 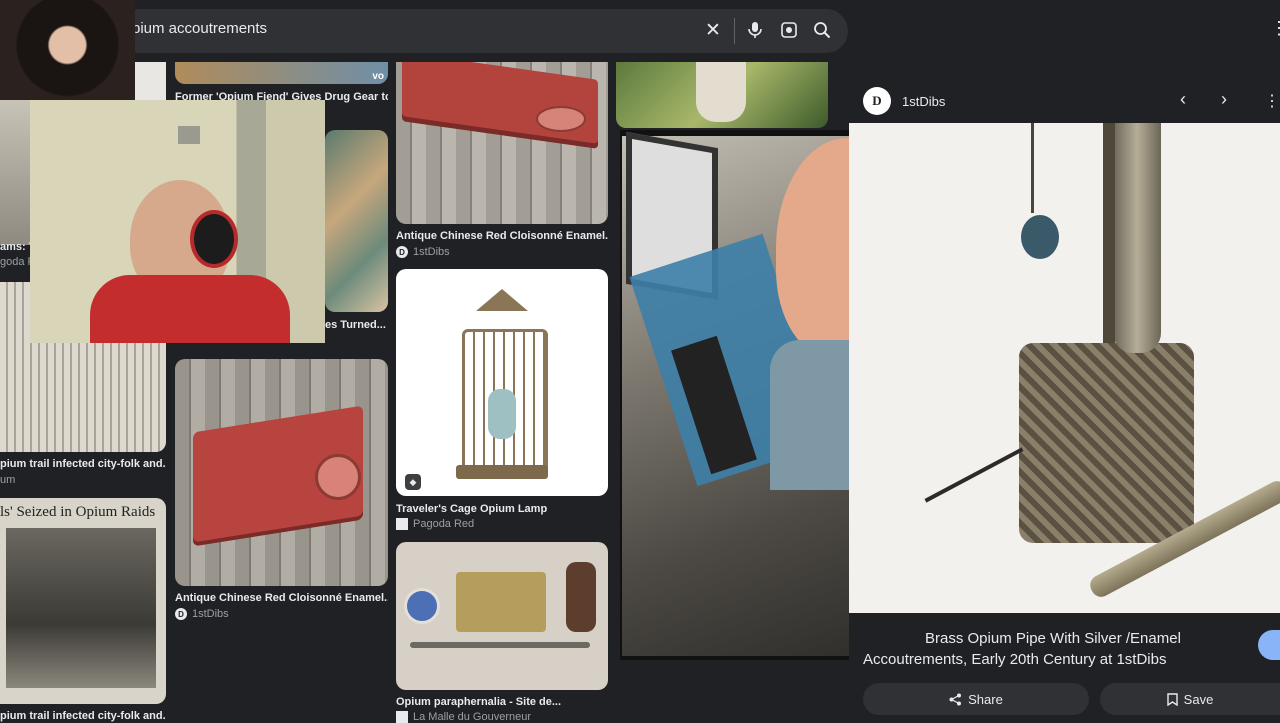 What do you see at coordinates (83, 601) in the screenshot?
I see `result-image-newspaper-raids: ls' Seized in Opium Raids` at bounding box center [83, 601].